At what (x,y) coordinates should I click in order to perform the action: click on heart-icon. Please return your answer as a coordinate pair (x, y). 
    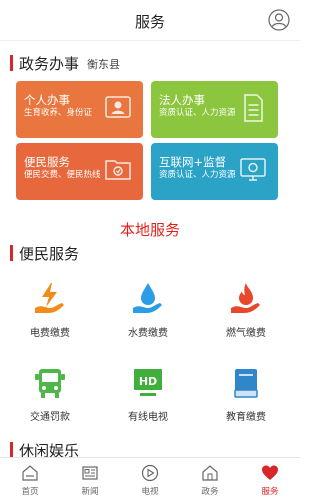
    Looking at the image, I should click on (270, 472).